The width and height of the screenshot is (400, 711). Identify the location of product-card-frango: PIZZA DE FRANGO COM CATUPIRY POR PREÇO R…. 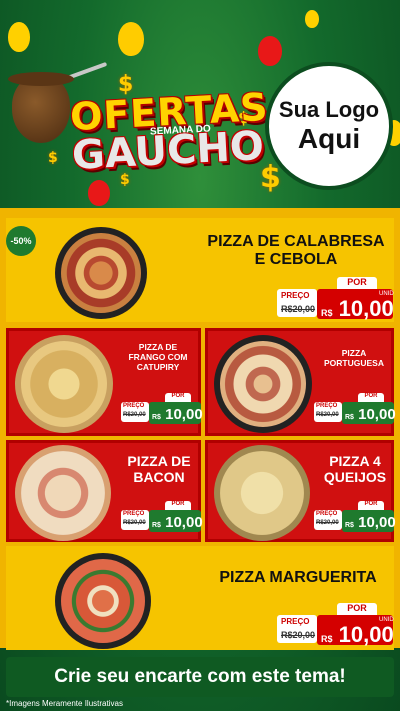
(104, 382).